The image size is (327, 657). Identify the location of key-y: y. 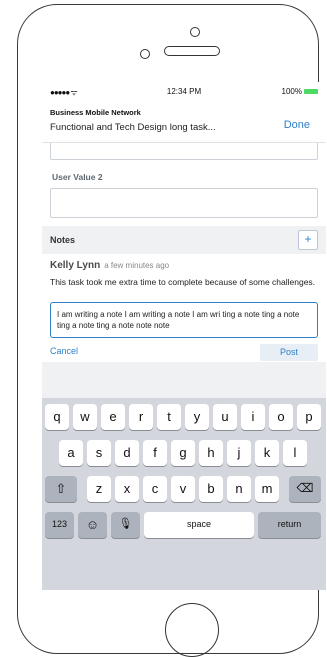
(197, 417).